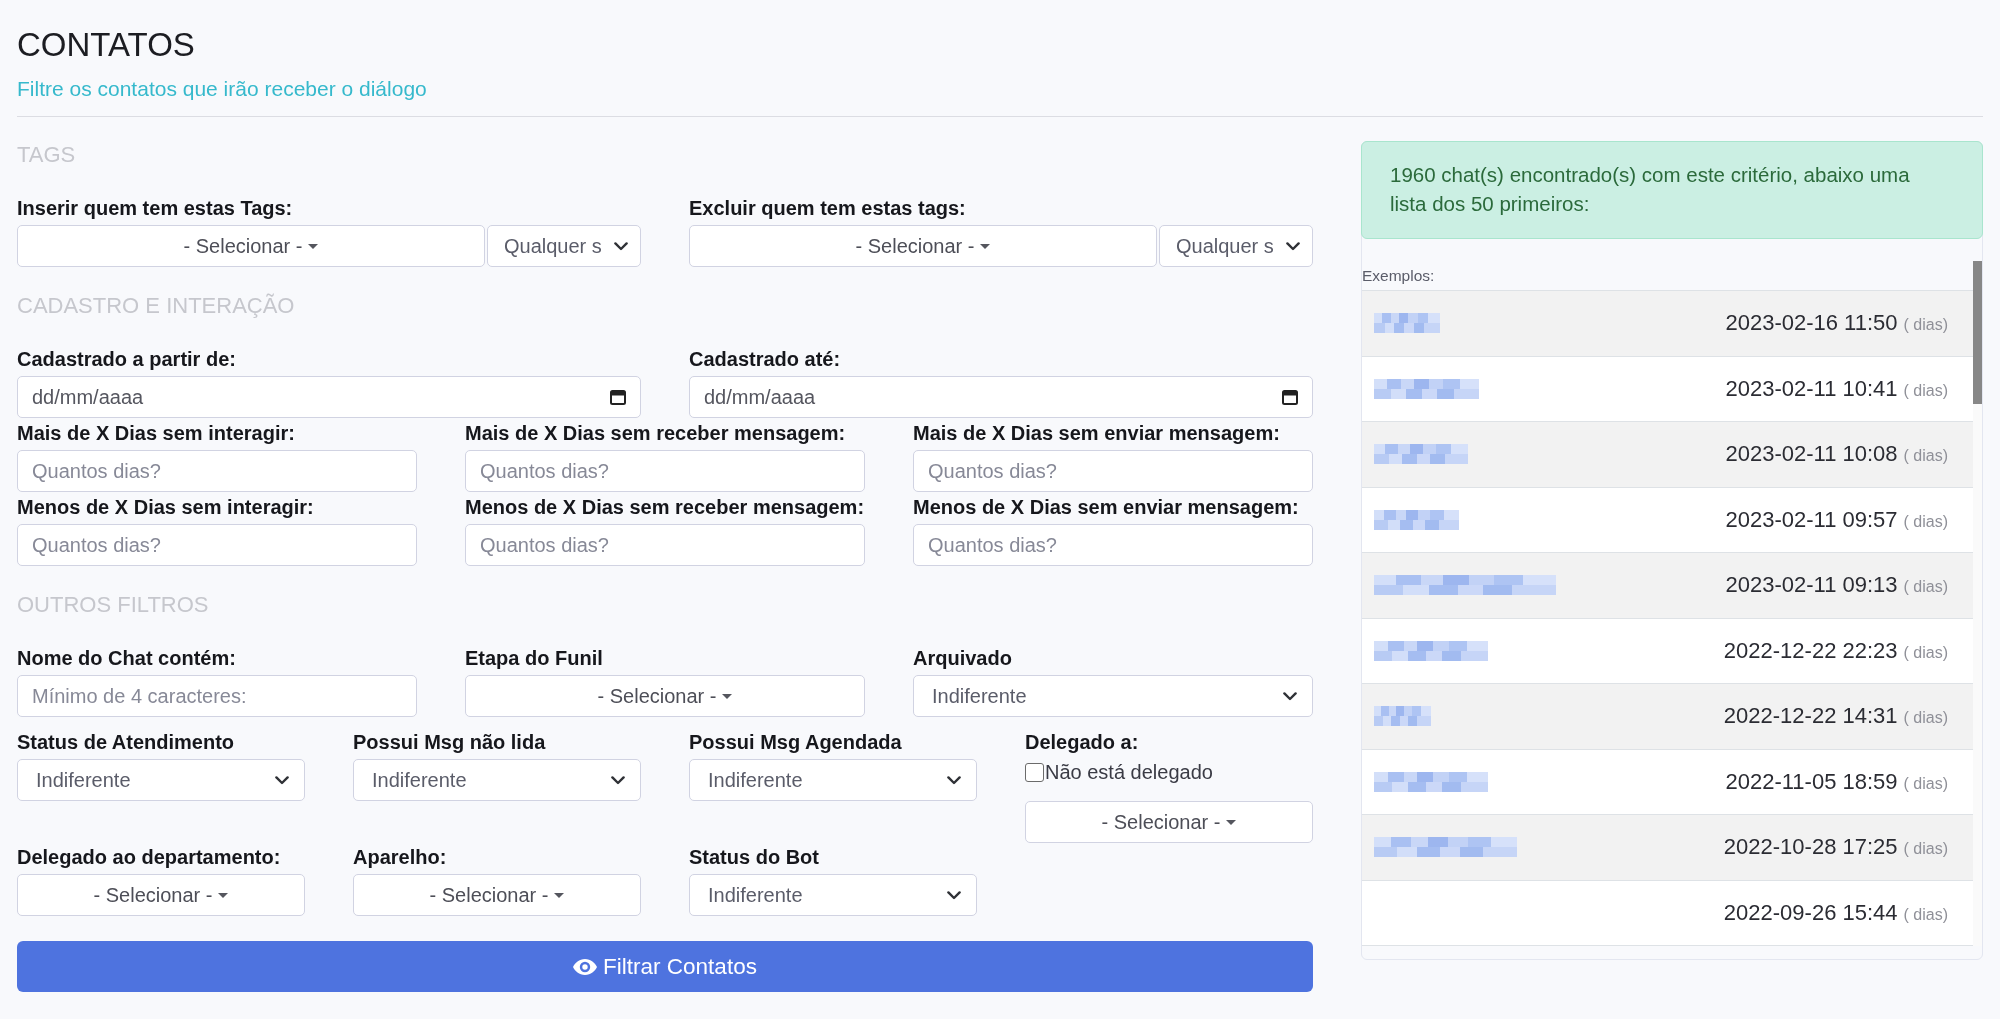  I want to click on eye-icon, so click(585, 966).